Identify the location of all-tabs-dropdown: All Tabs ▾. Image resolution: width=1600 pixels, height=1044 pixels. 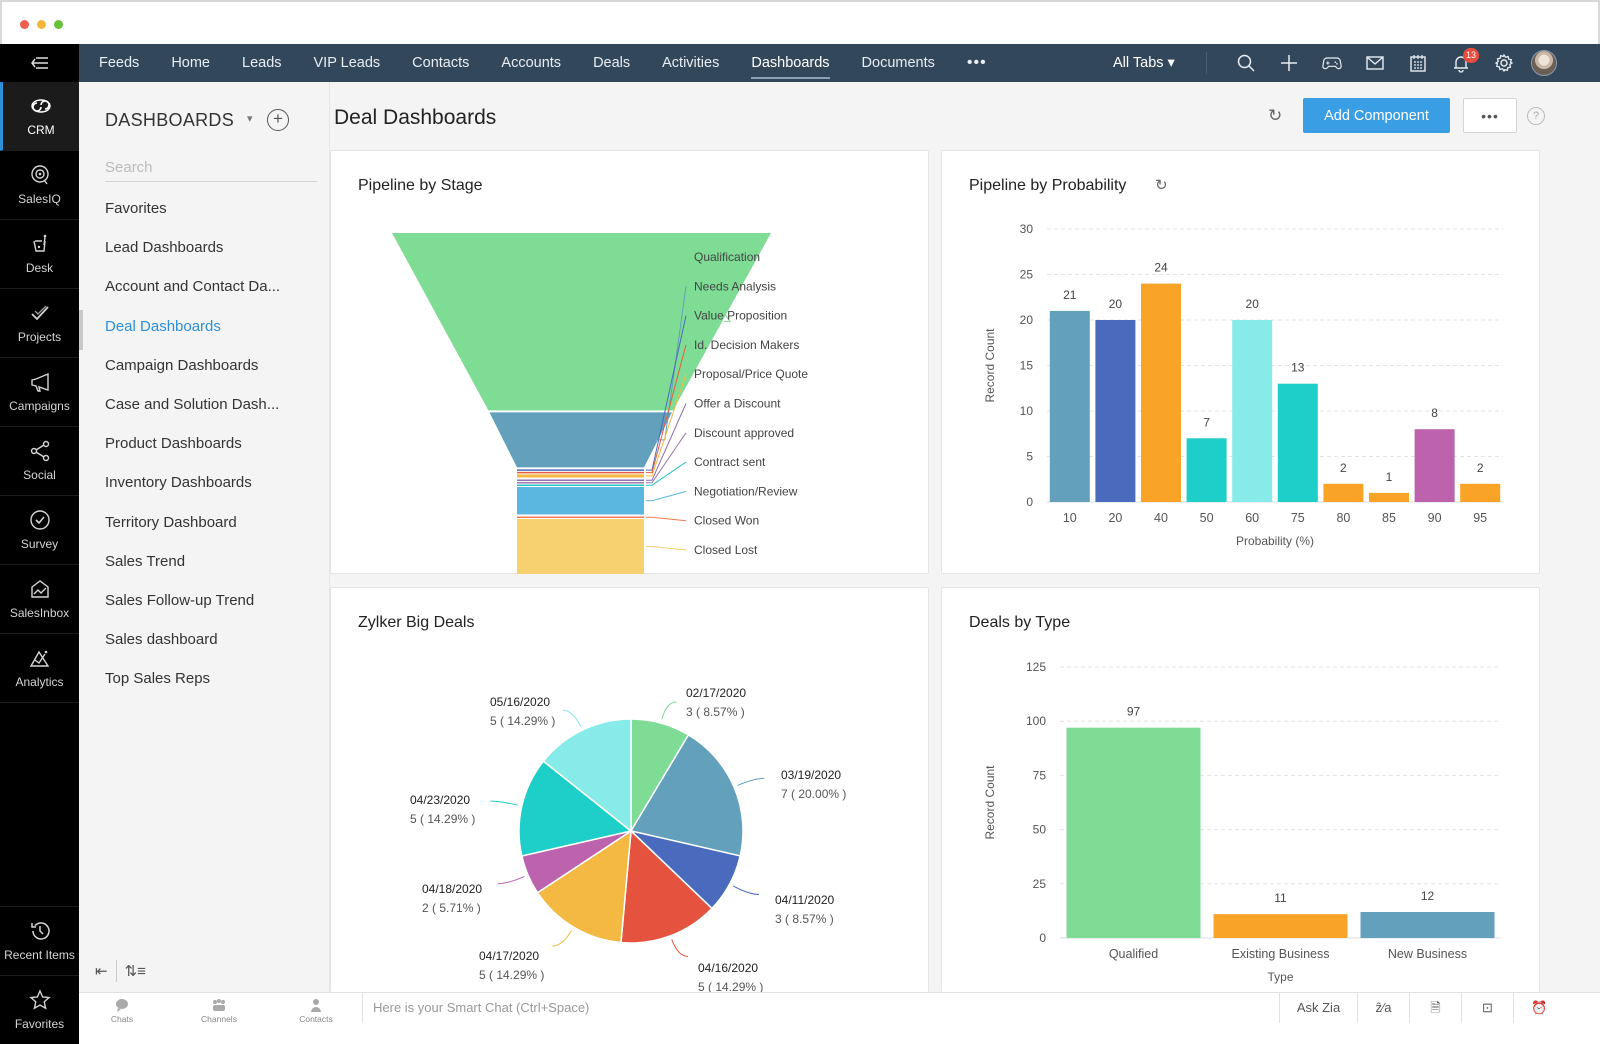
(1144, 63).